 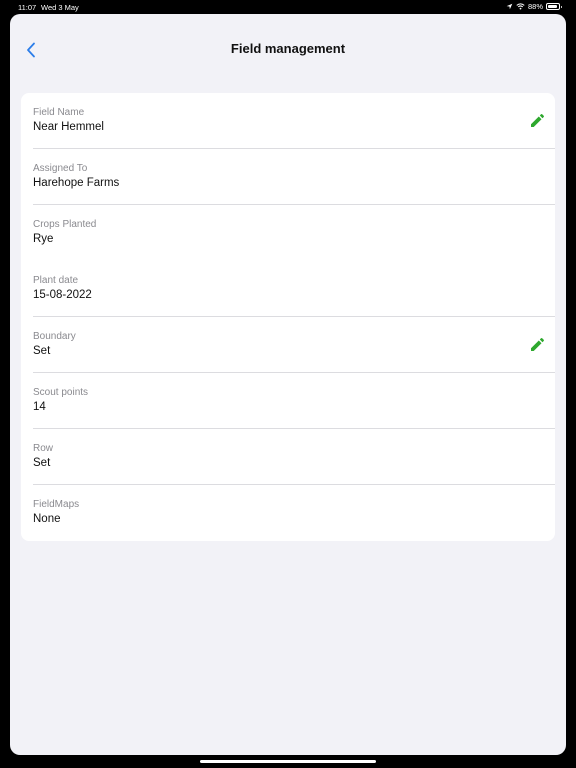 I want to click on field-row-field-name: Field Name Near Hemmel, so click(x=288, y=121).